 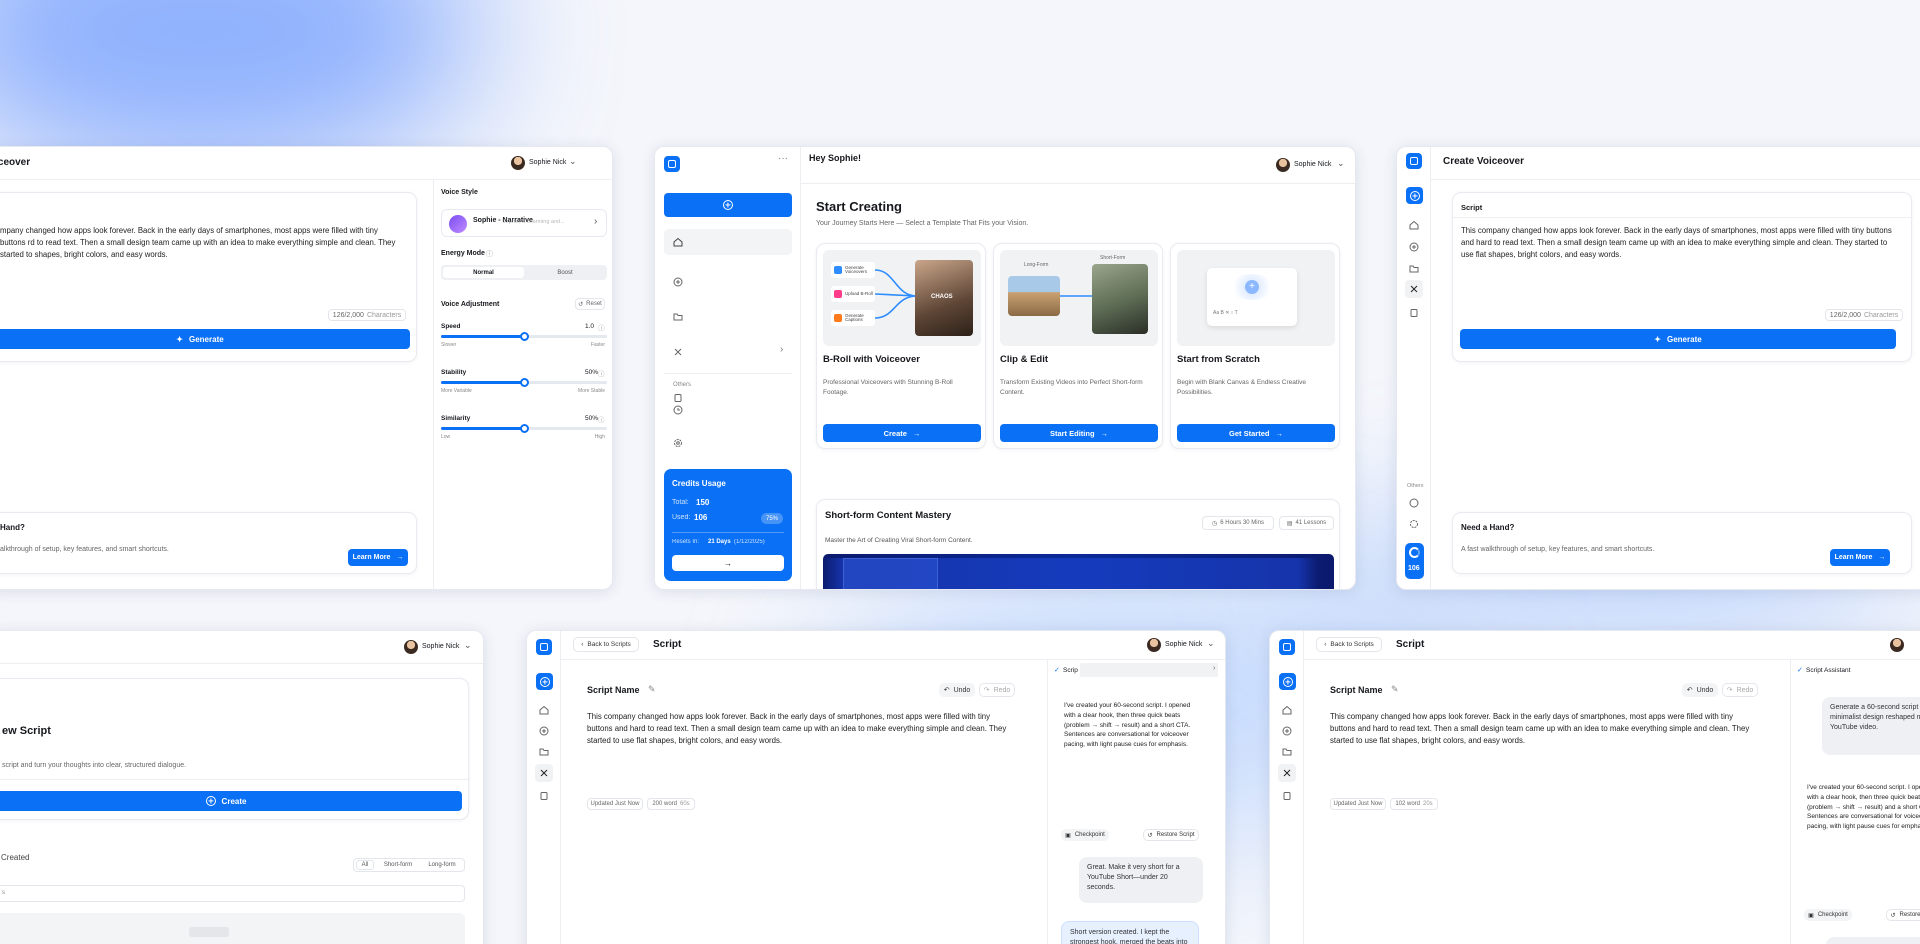 What do you see at coordinates (678, 352) in the screenshot?
I see `nav-tools-icon` at bounding box center [678, 352].